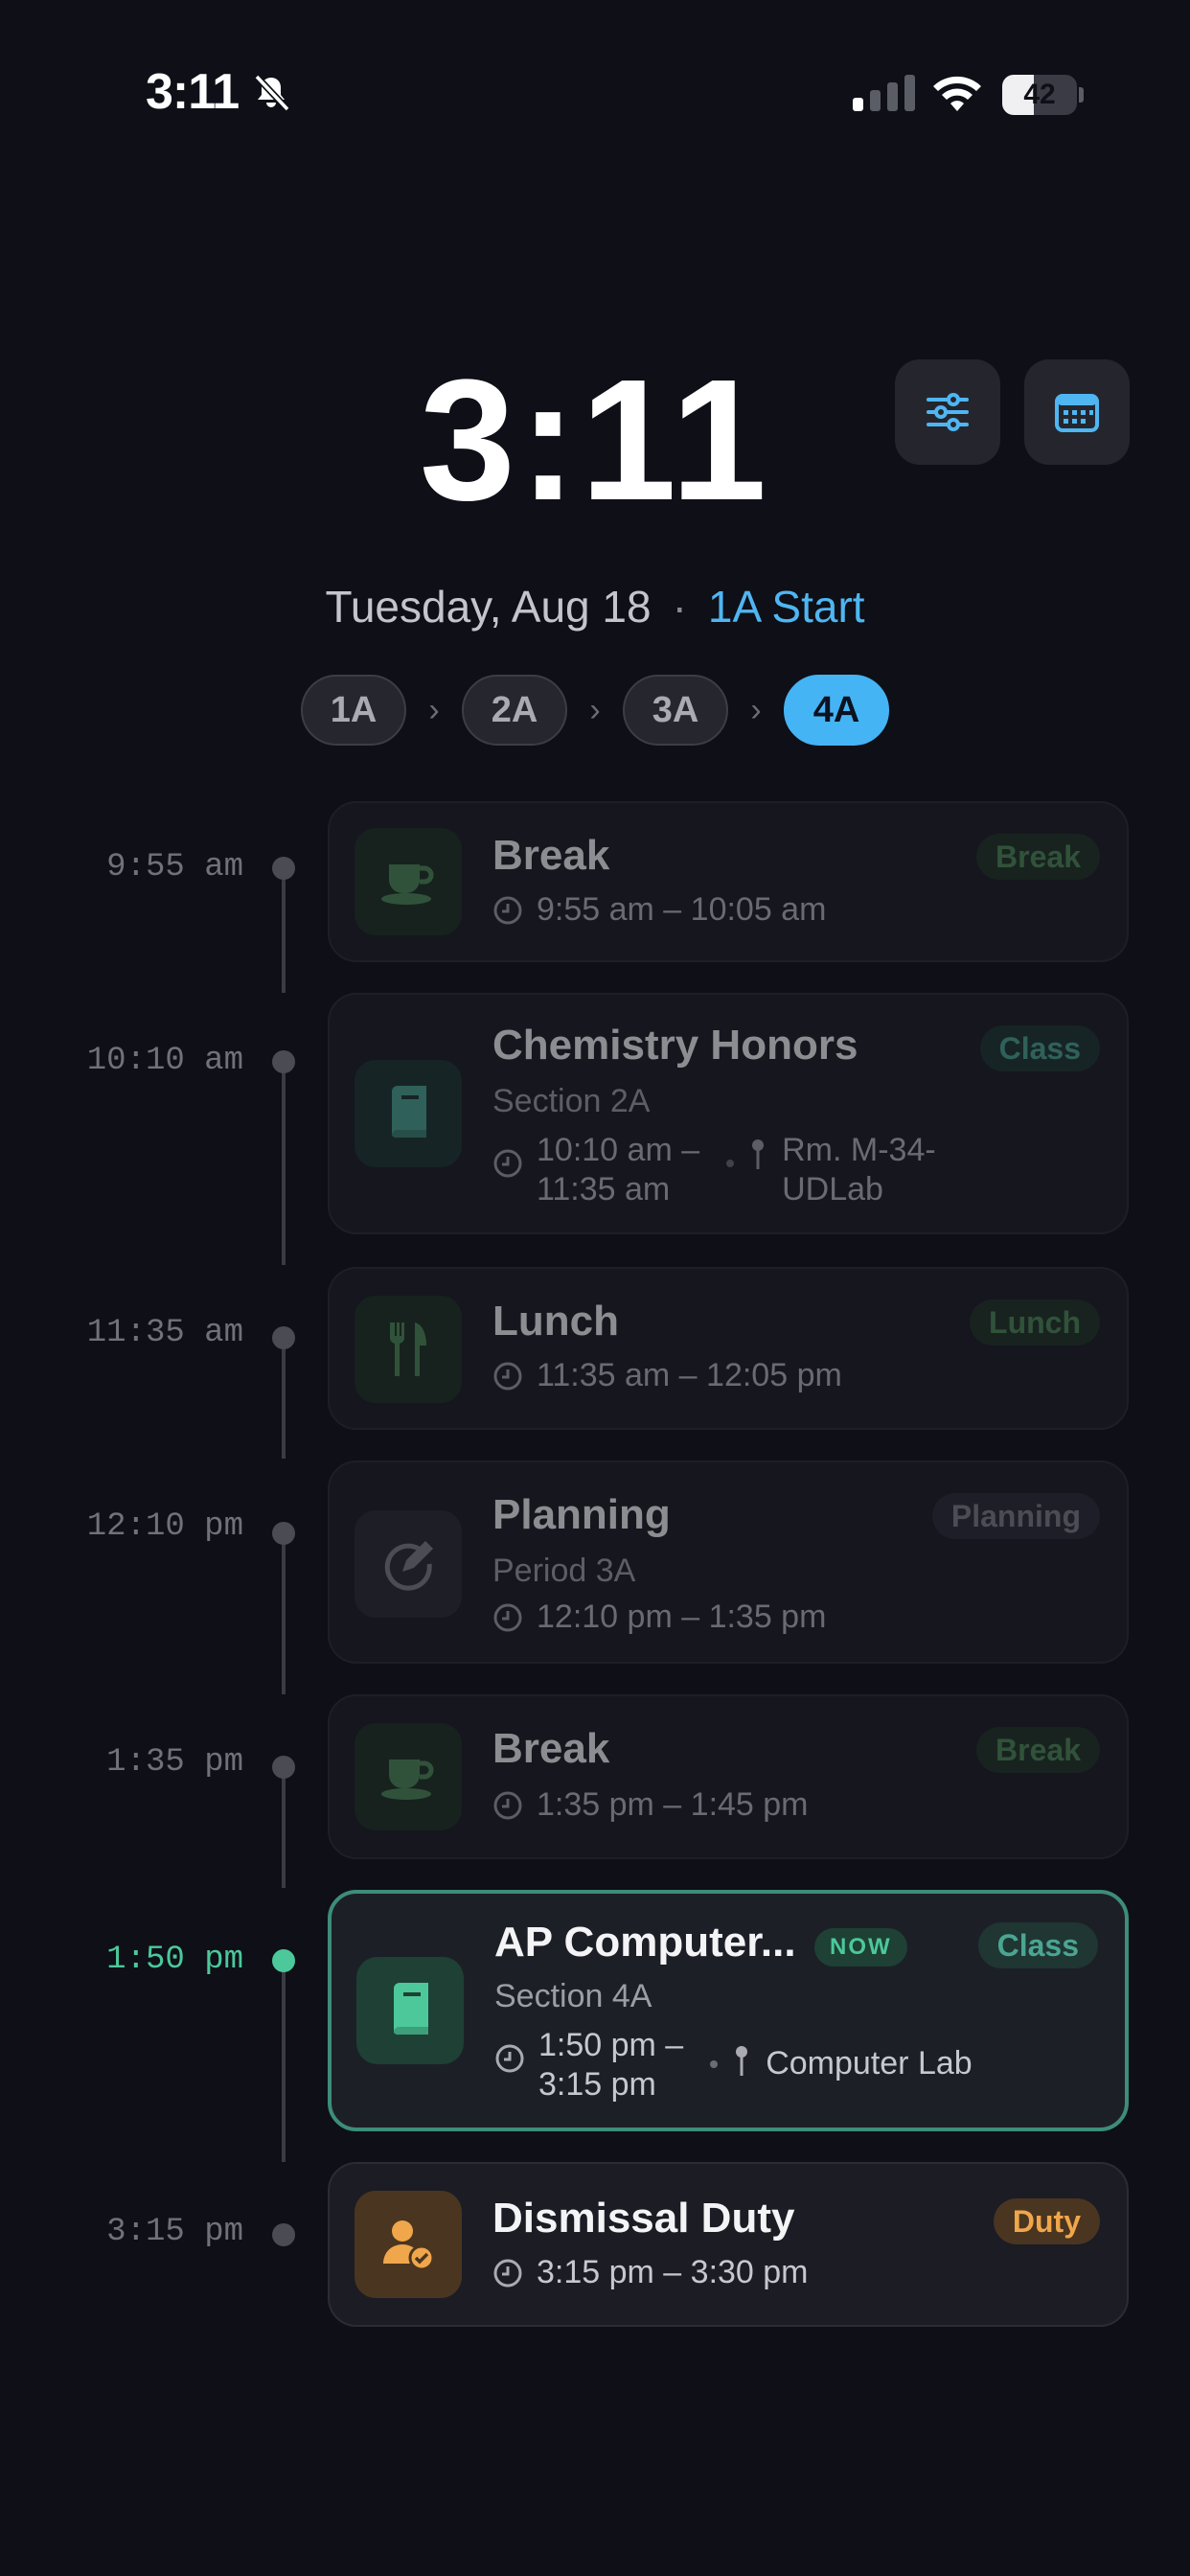 This screenshot has height=2576, width=1190. Describe the element at coordinates (175, 1763) in the screenshot. I see `timeline-time: 1:35 pm` at that location.